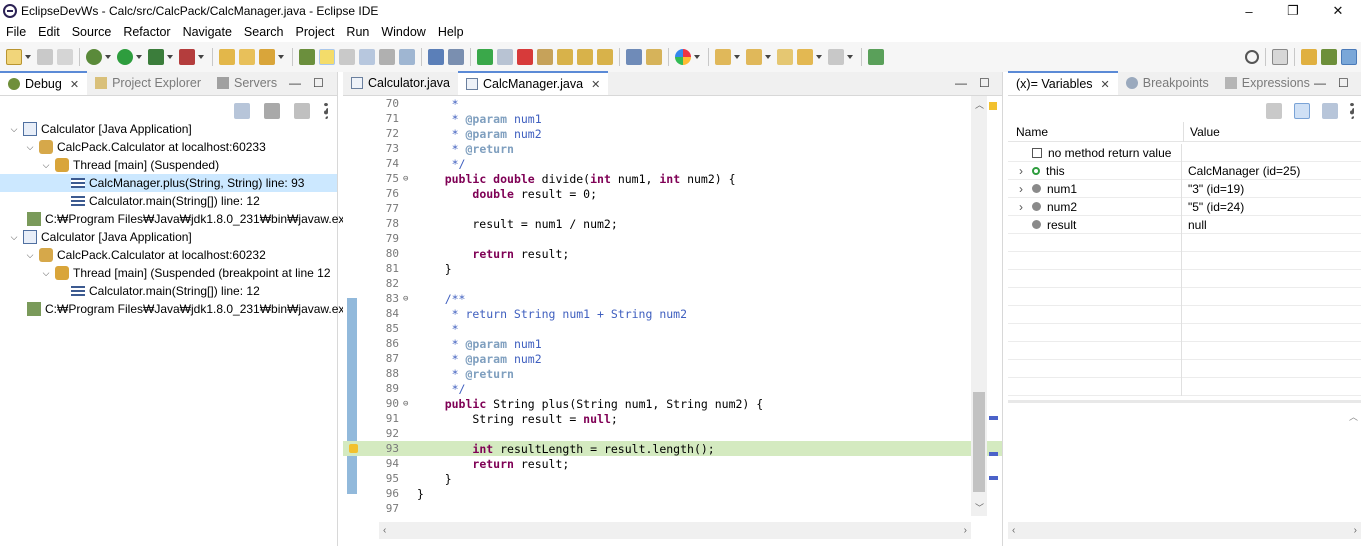 The width and height of the screenshot is (1361, 546). Describe the element at coordinates (993, 106) in the screenshot. I see `warning-marker` at that location.